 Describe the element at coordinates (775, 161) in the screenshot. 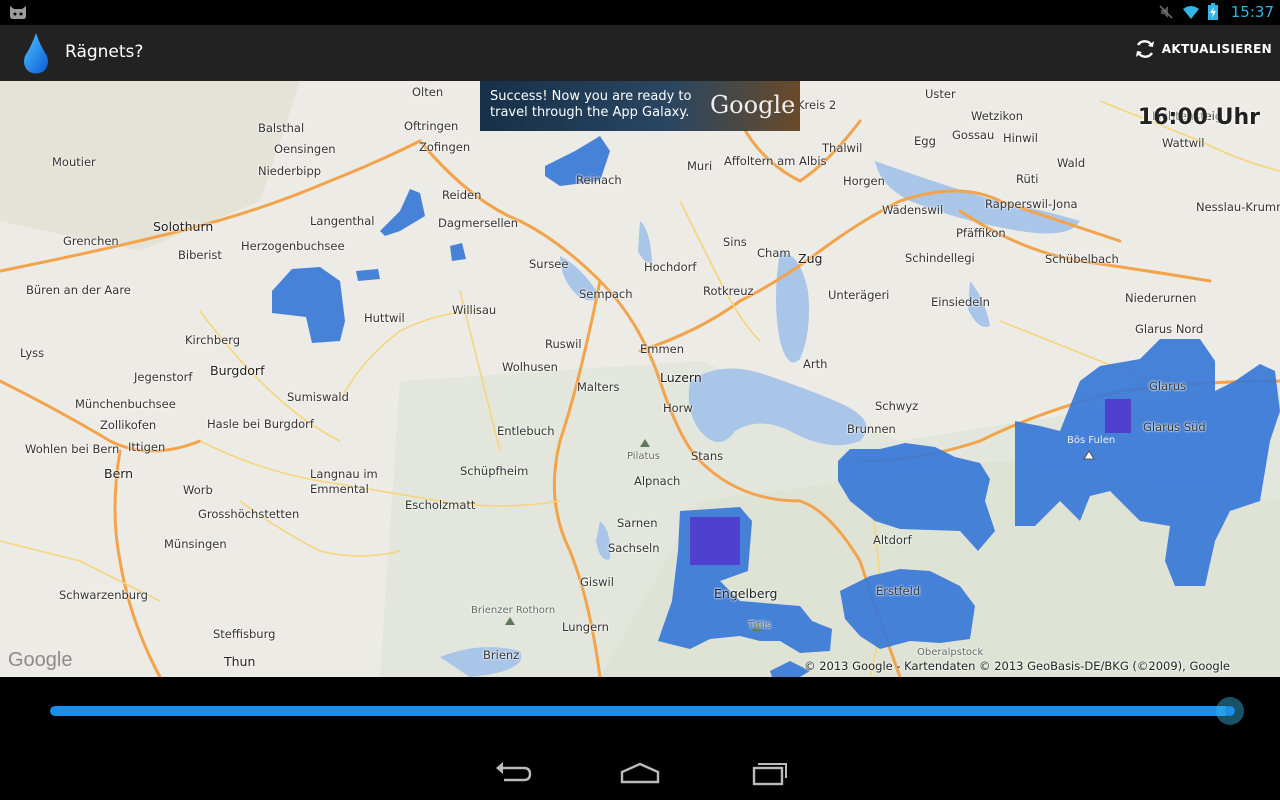

I see `place-label: Affoltern am Albis` at that location.